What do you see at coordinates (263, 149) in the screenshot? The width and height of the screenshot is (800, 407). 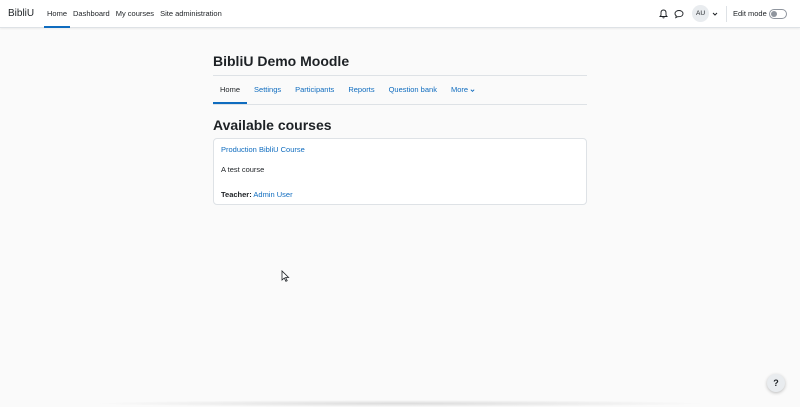 I see `course-name-link: Production BibliU Course` at bounding box center [263, 149].